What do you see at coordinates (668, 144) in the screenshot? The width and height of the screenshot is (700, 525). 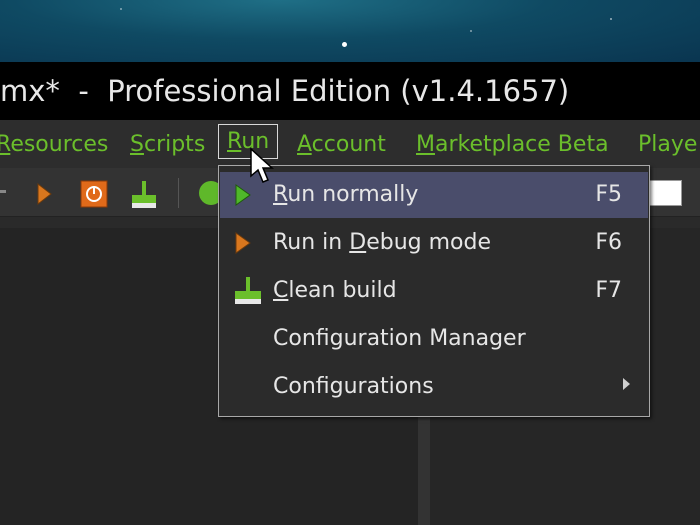 I see `menu-label: Playe` at bounding box center [668, 144].